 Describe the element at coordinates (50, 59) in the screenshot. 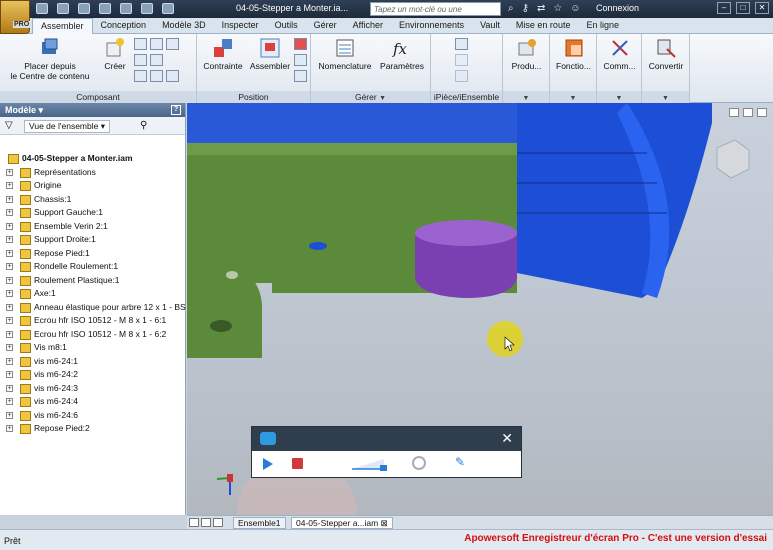

I see `place-from-content-center-button: Placer depuis le Centre de contenu` at that location.